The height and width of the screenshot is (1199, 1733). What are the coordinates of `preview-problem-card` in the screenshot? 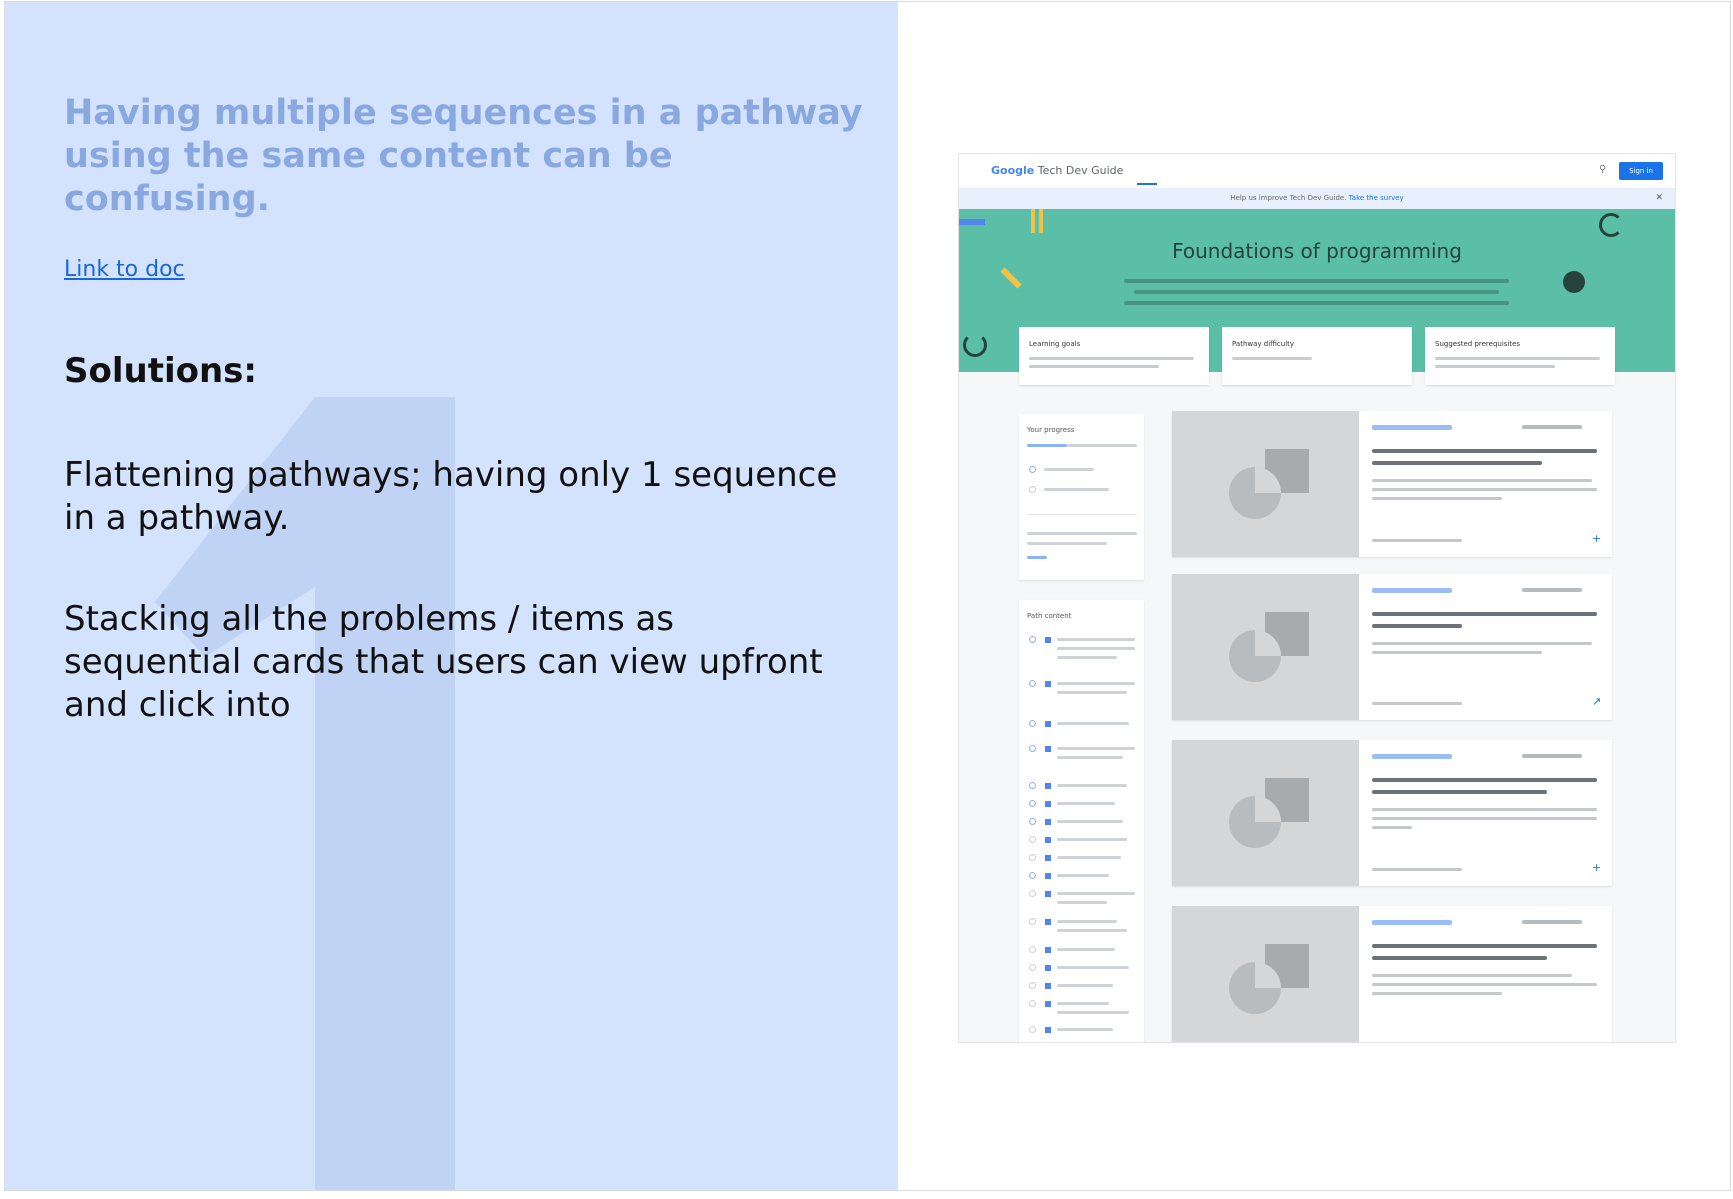 It's located at (1392, 974).